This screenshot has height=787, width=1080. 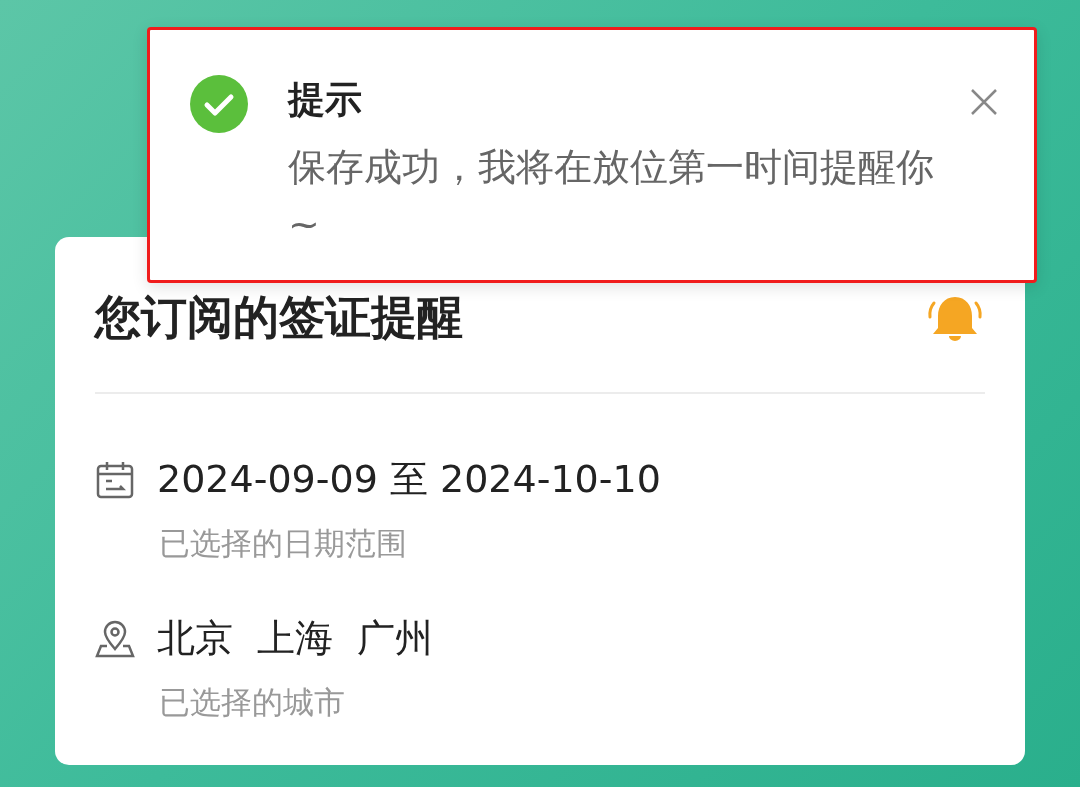 What do you see at coordinates (252, 702) in the screenshot?
I see `row-caption: 已选择的城市` at bounding box center [252, 702].